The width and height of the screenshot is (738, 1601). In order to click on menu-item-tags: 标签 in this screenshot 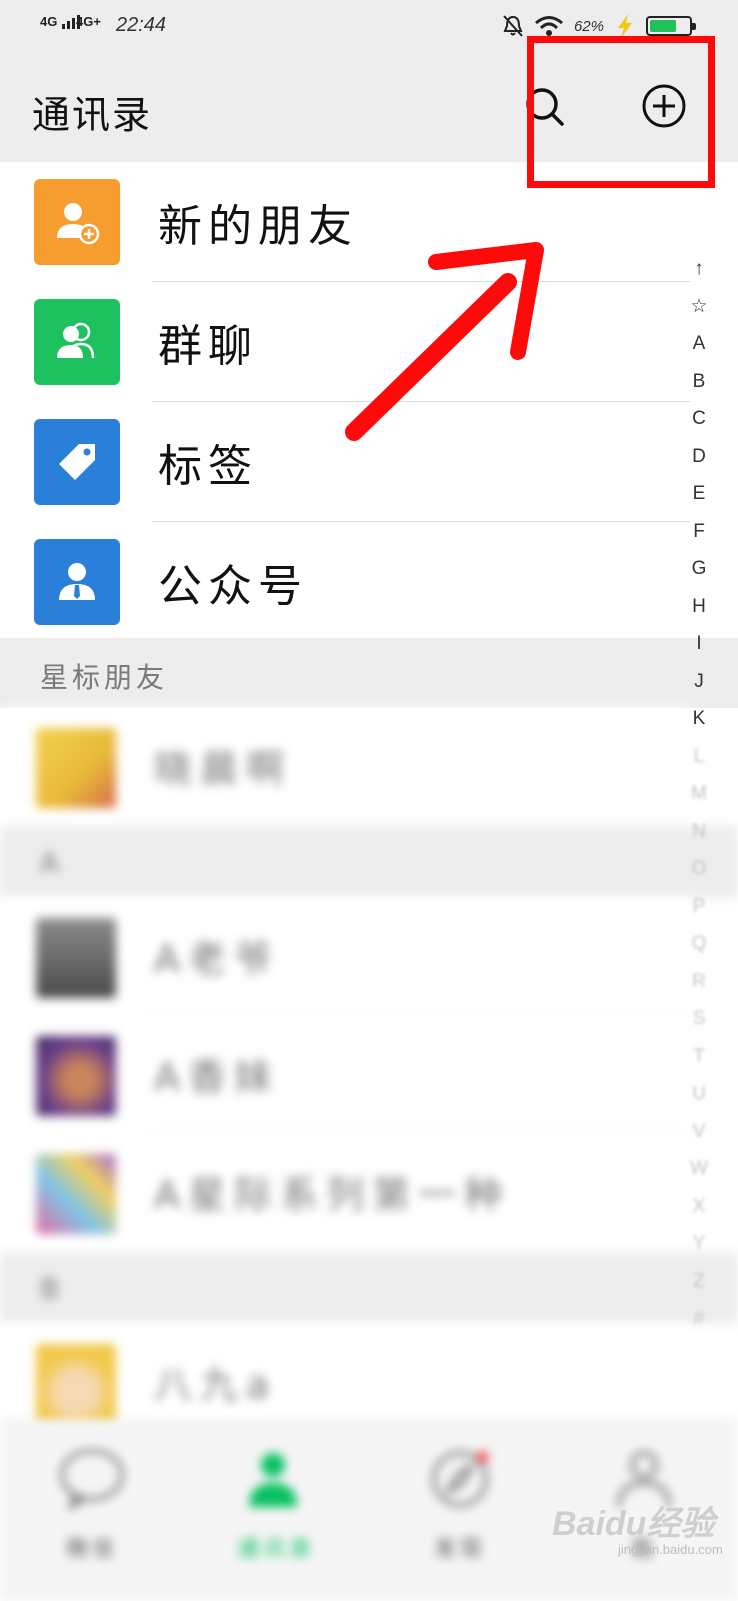, I will do `click(345, 462)`.